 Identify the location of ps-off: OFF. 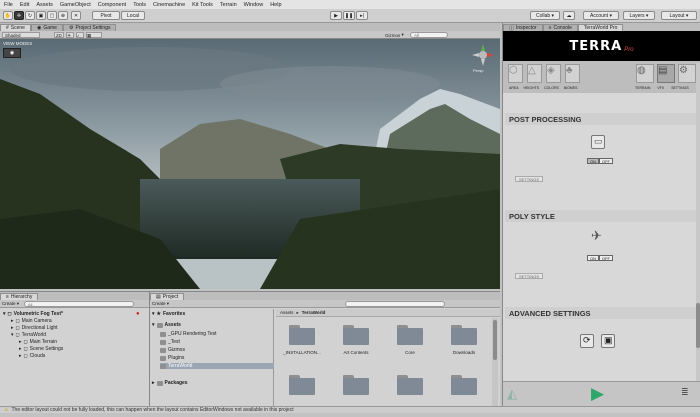
(606, 258).